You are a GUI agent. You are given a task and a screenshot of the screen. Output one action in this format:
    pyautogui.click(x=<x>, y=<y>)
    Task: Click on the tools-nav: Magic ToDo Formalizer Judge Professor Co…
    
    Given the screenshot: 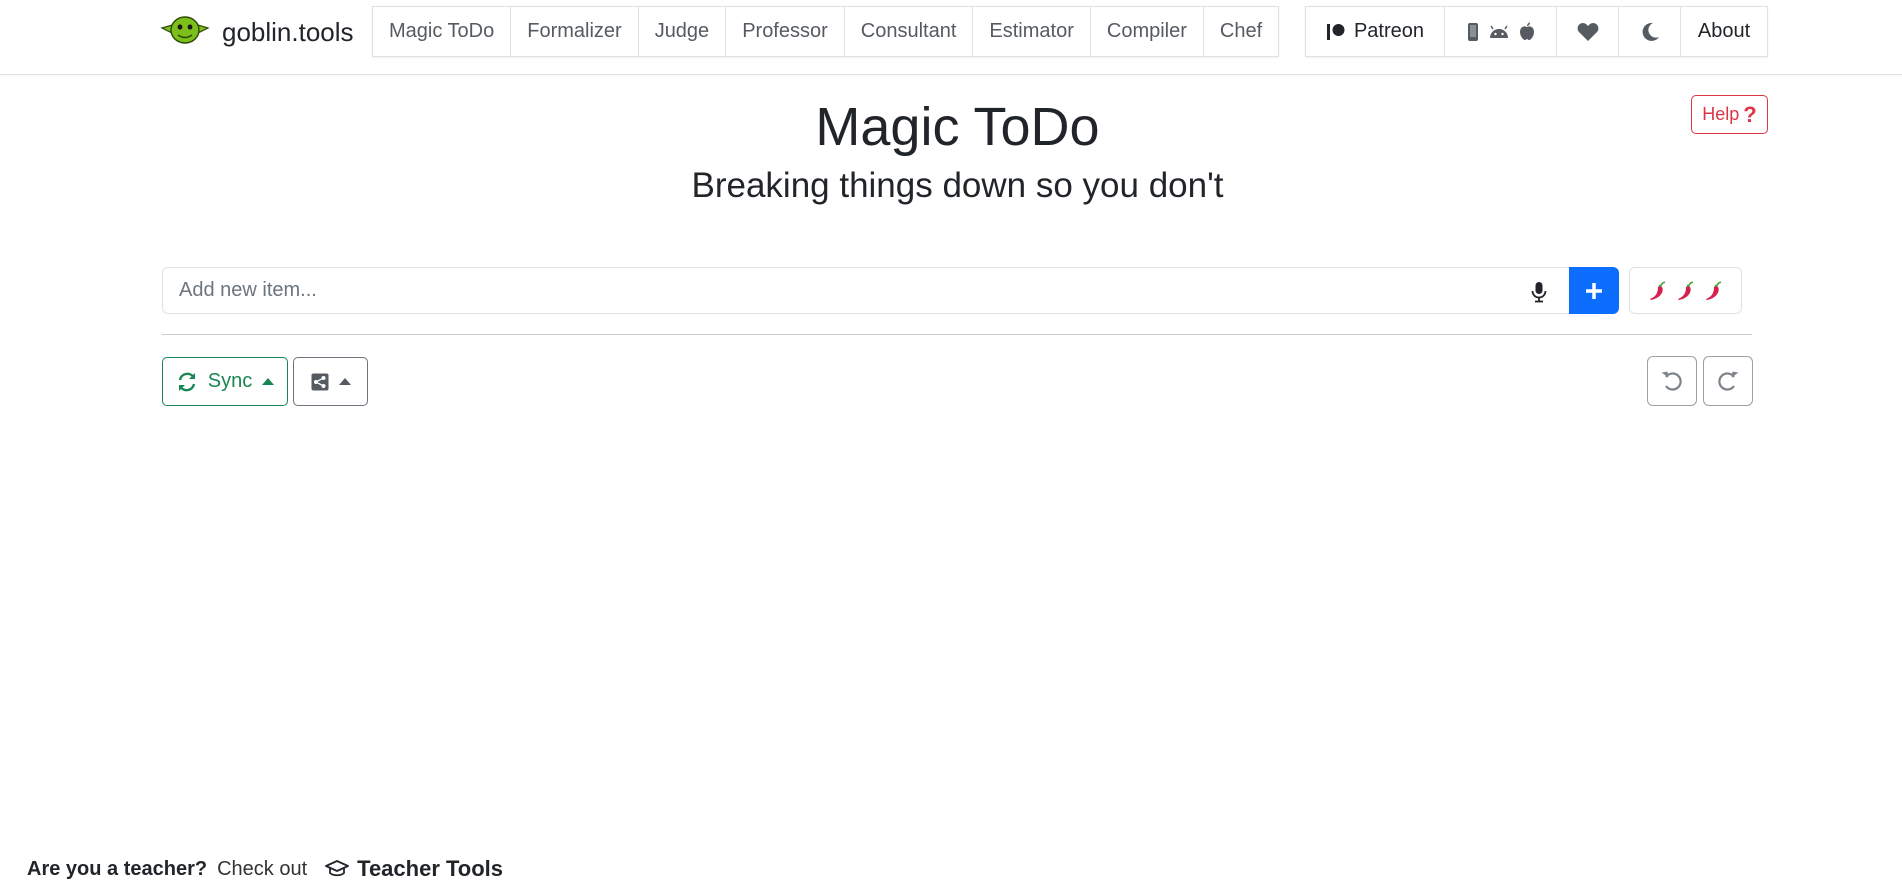 What is the action you would take?
    pyautogui.click(x=826, y=31)
    